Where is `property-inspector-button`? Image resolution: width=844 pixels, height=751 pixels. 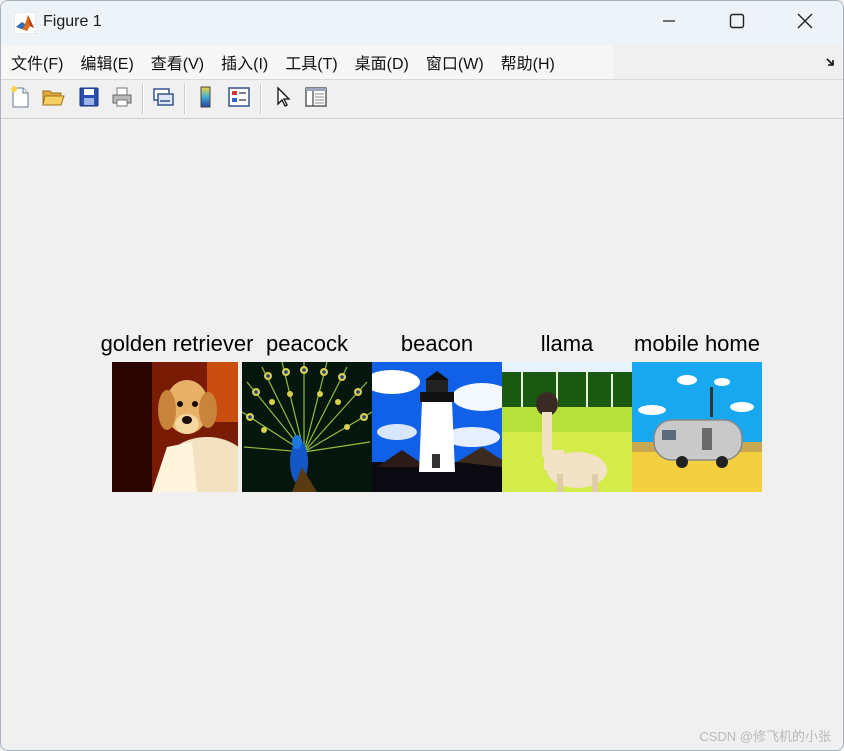 property-inspector-button is located at coordinates (316, 99).